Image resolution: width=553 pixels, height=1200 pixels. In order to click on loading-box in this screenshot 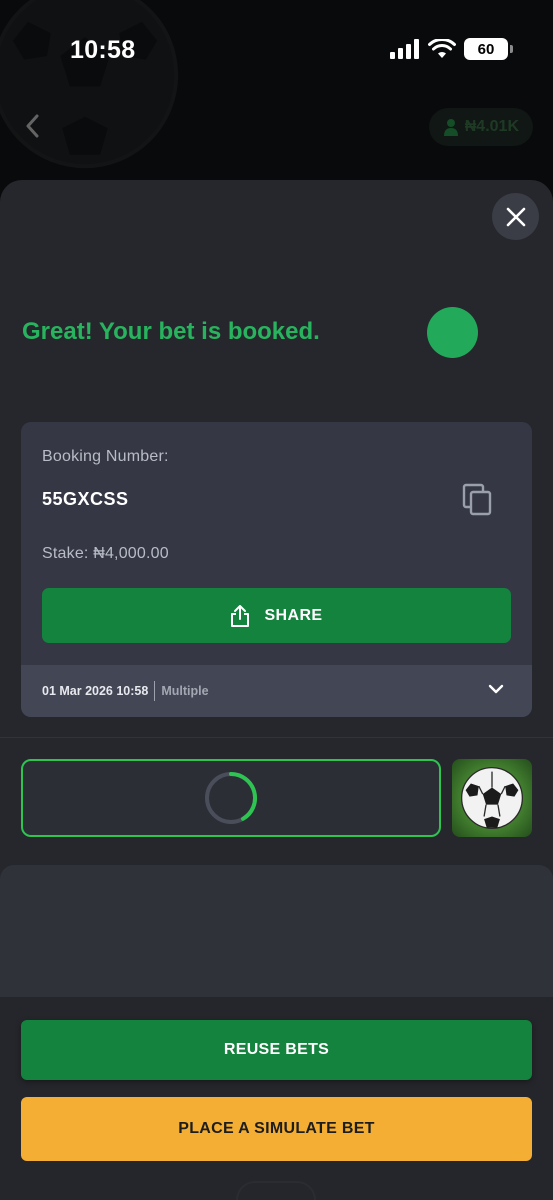, I will do `click(231, 798)`.